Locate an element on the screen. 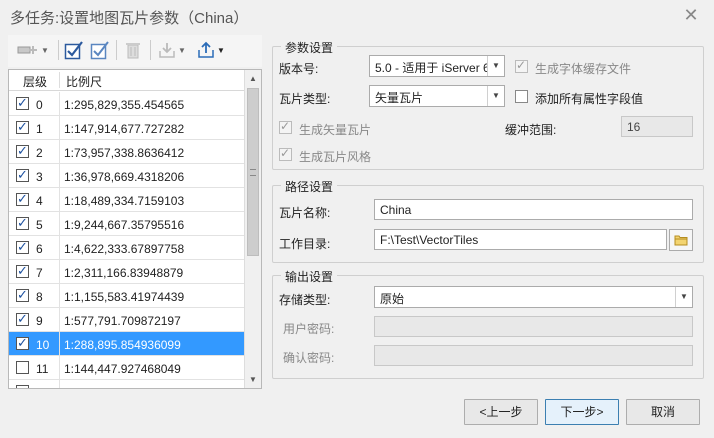 This screenshot has width=714, height=438. gen-style-checkbox is located at coordinates (285, 153).